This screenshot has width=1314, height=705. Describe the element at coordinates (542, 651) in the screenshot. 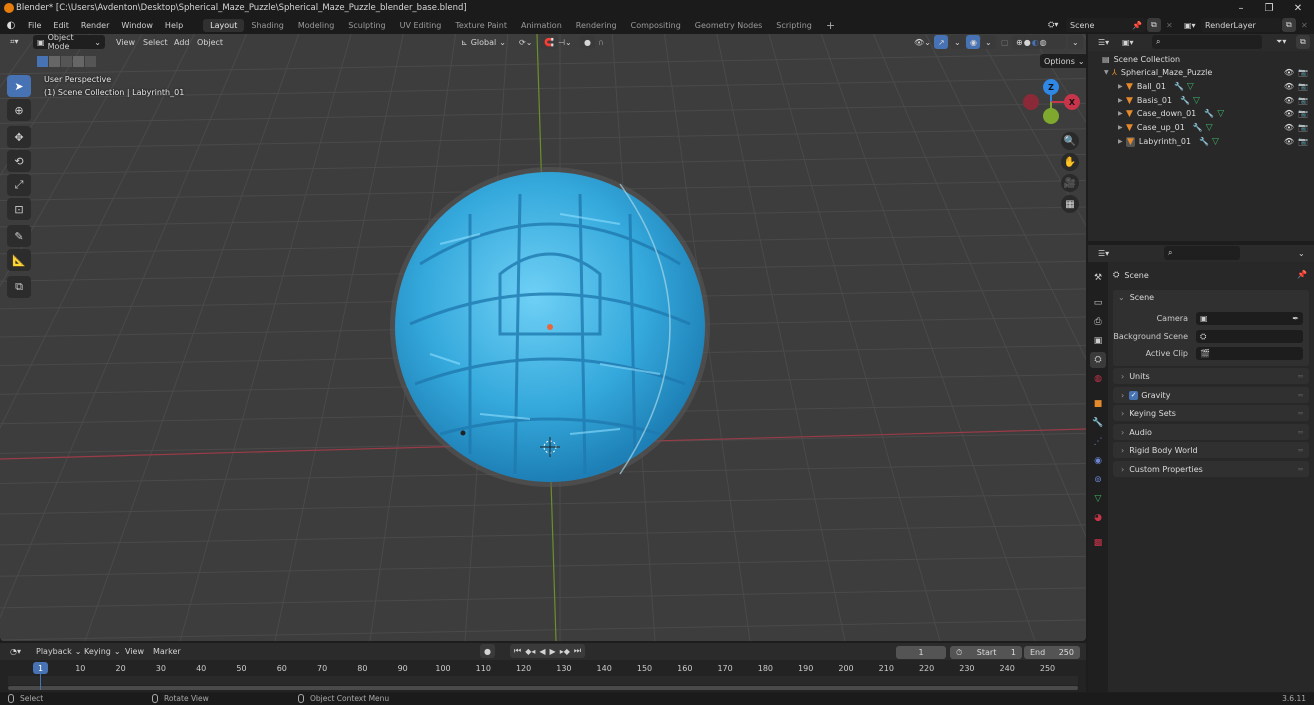

I see `play-reverse-icon: ◀` at that location.